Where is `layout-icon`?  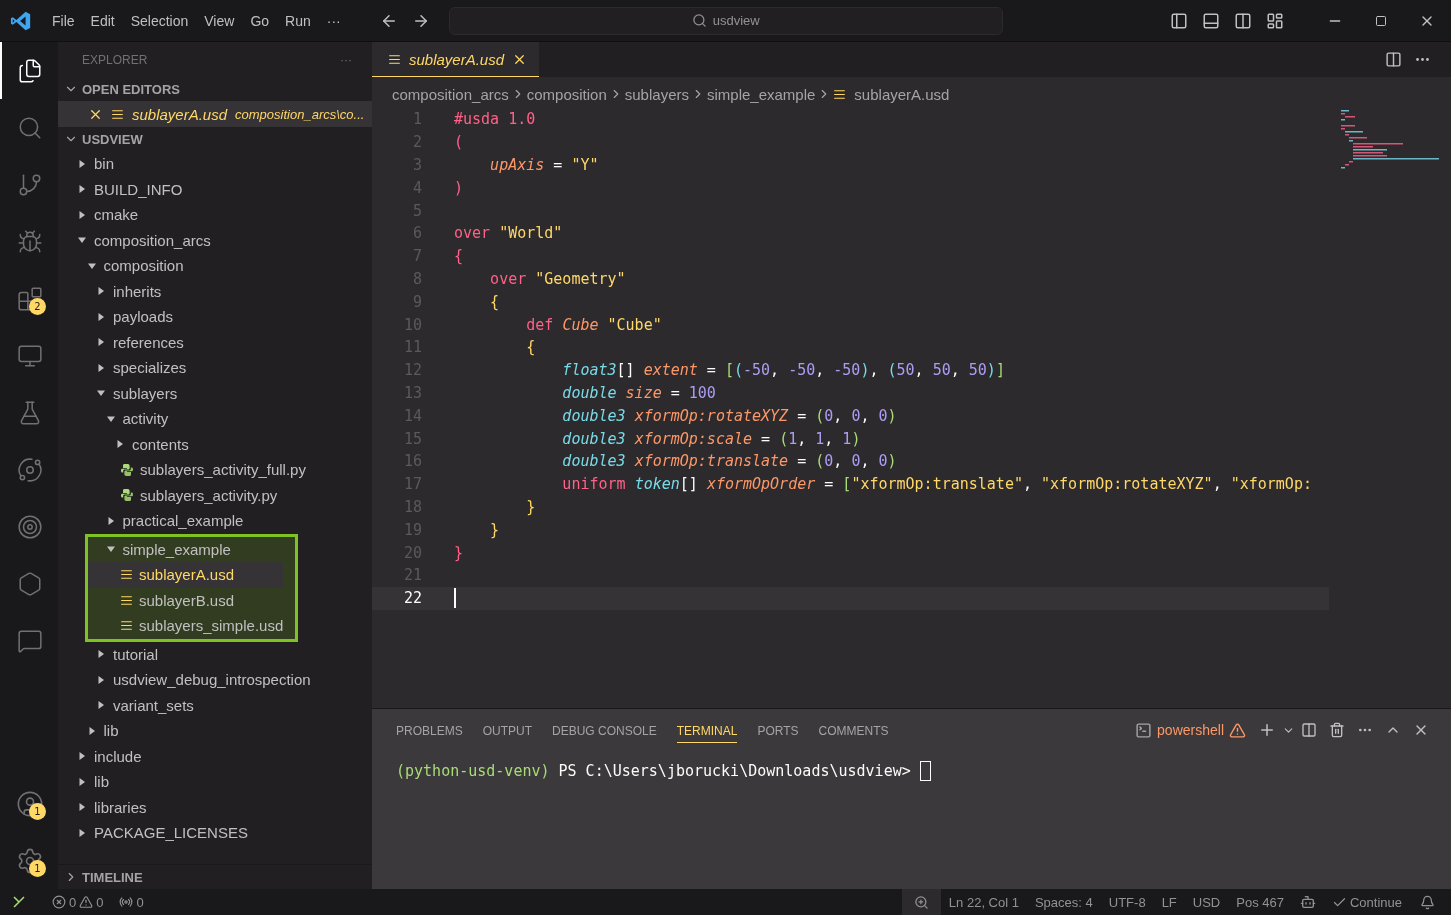
layout-icon is located at coordinates (1275, 20).